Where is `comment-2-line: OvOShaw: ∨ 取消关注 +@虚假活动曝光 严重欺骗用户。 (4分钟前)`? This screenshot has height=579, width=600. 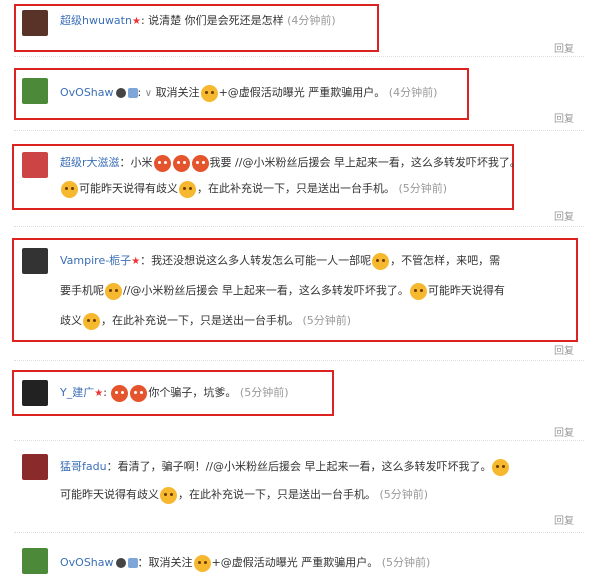
comment-2-line: OvOShaw: ∨ 取消关注 +@虚假活动曝光 严重欺骗用户。 (4分钟前) is located at coordinates (248, 93).